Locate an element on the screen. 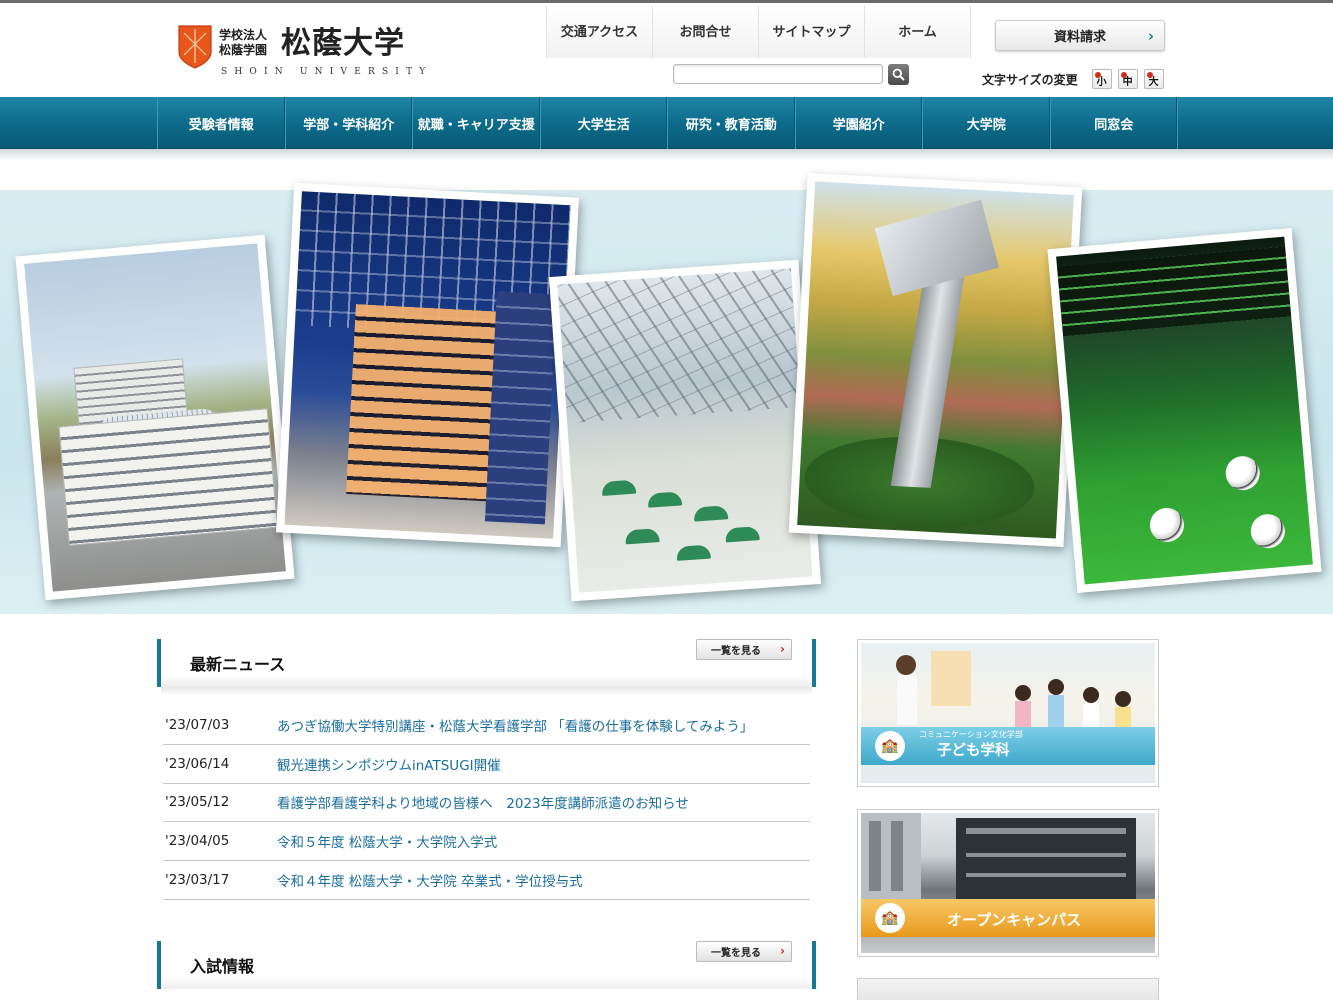  open-campus-banner: 🏫 オープンキャンパス ›› is located at coordinates (1008, 883).